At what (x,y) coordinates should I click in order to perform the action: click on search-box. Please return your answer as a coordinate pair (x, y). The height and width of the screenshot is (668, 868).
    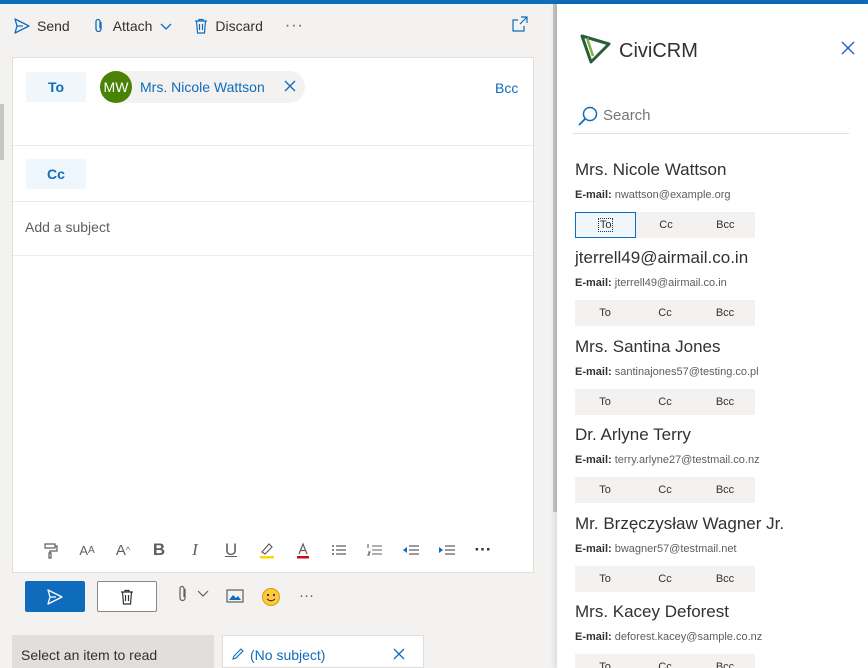
    Looking at the image, I should click on (711, 117).